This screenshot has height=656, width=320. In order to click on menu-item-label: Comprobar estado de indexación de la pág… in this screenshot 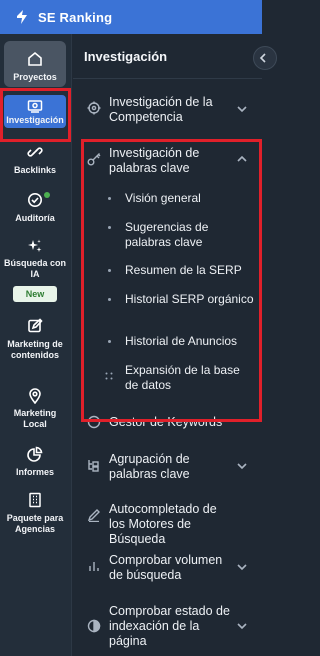, I will do `click(169, 626)`.